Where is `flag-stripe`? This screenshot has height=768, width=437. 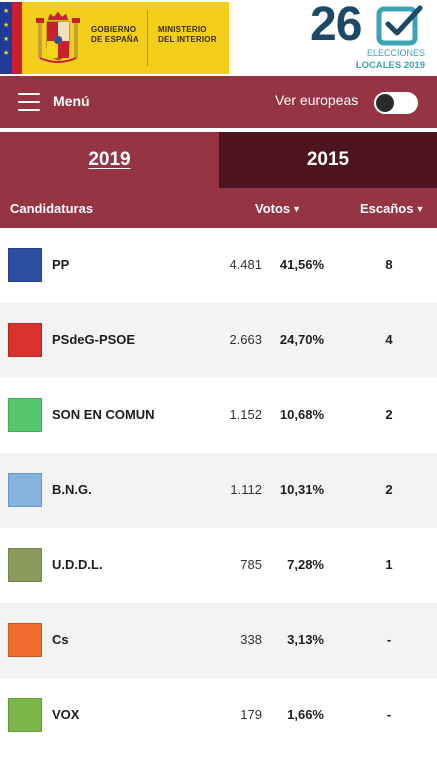 flag-stripe is located at coordinates (17, 38).